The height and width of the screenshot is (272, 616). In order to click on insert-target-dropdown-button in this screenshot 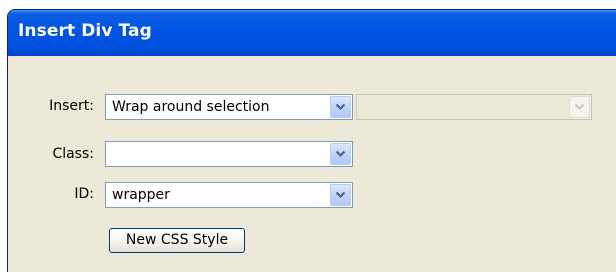, I will do `click(579, 107)`.